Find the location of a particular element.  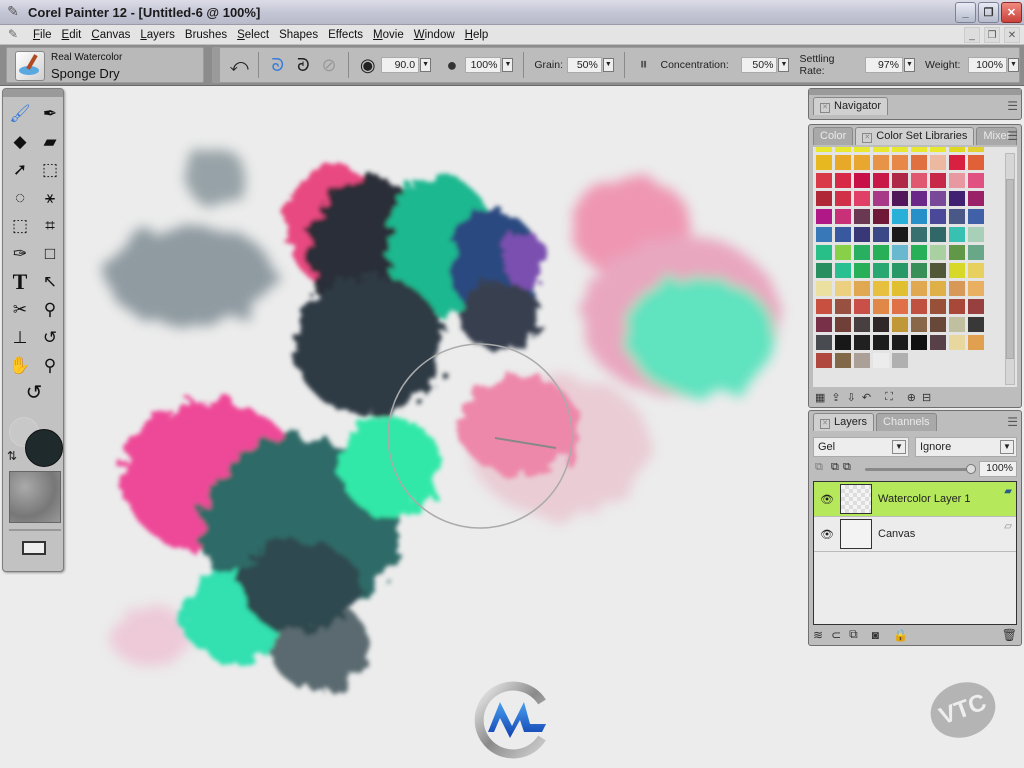

straight-line-stroke-icon: ᘑ is located at coordinates (304, 65).